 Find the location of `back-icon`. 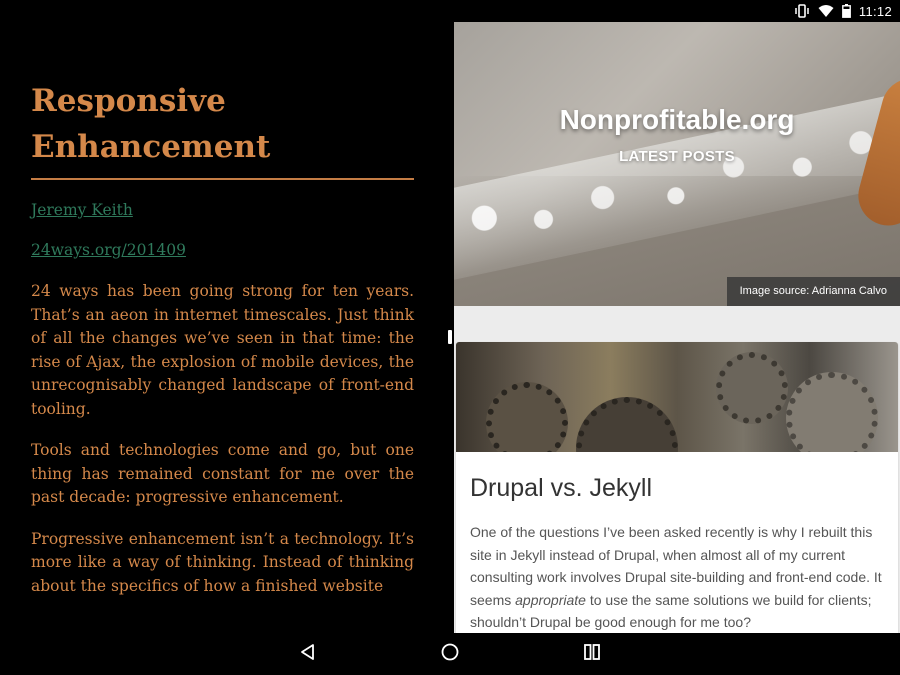

back-icon is located at coordinates (308, 654).